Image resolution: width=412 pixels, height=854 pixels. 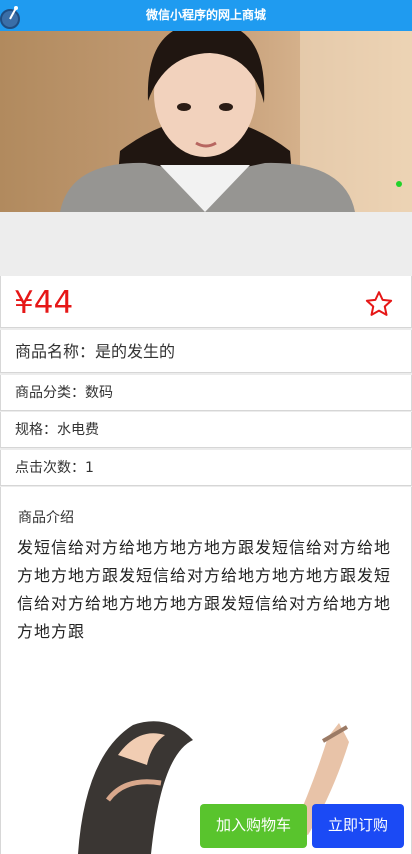 What do you see at coordinates (206, 302) in the screenshot?
I see `price-row: ¥44` at bounding box center [206, 302].